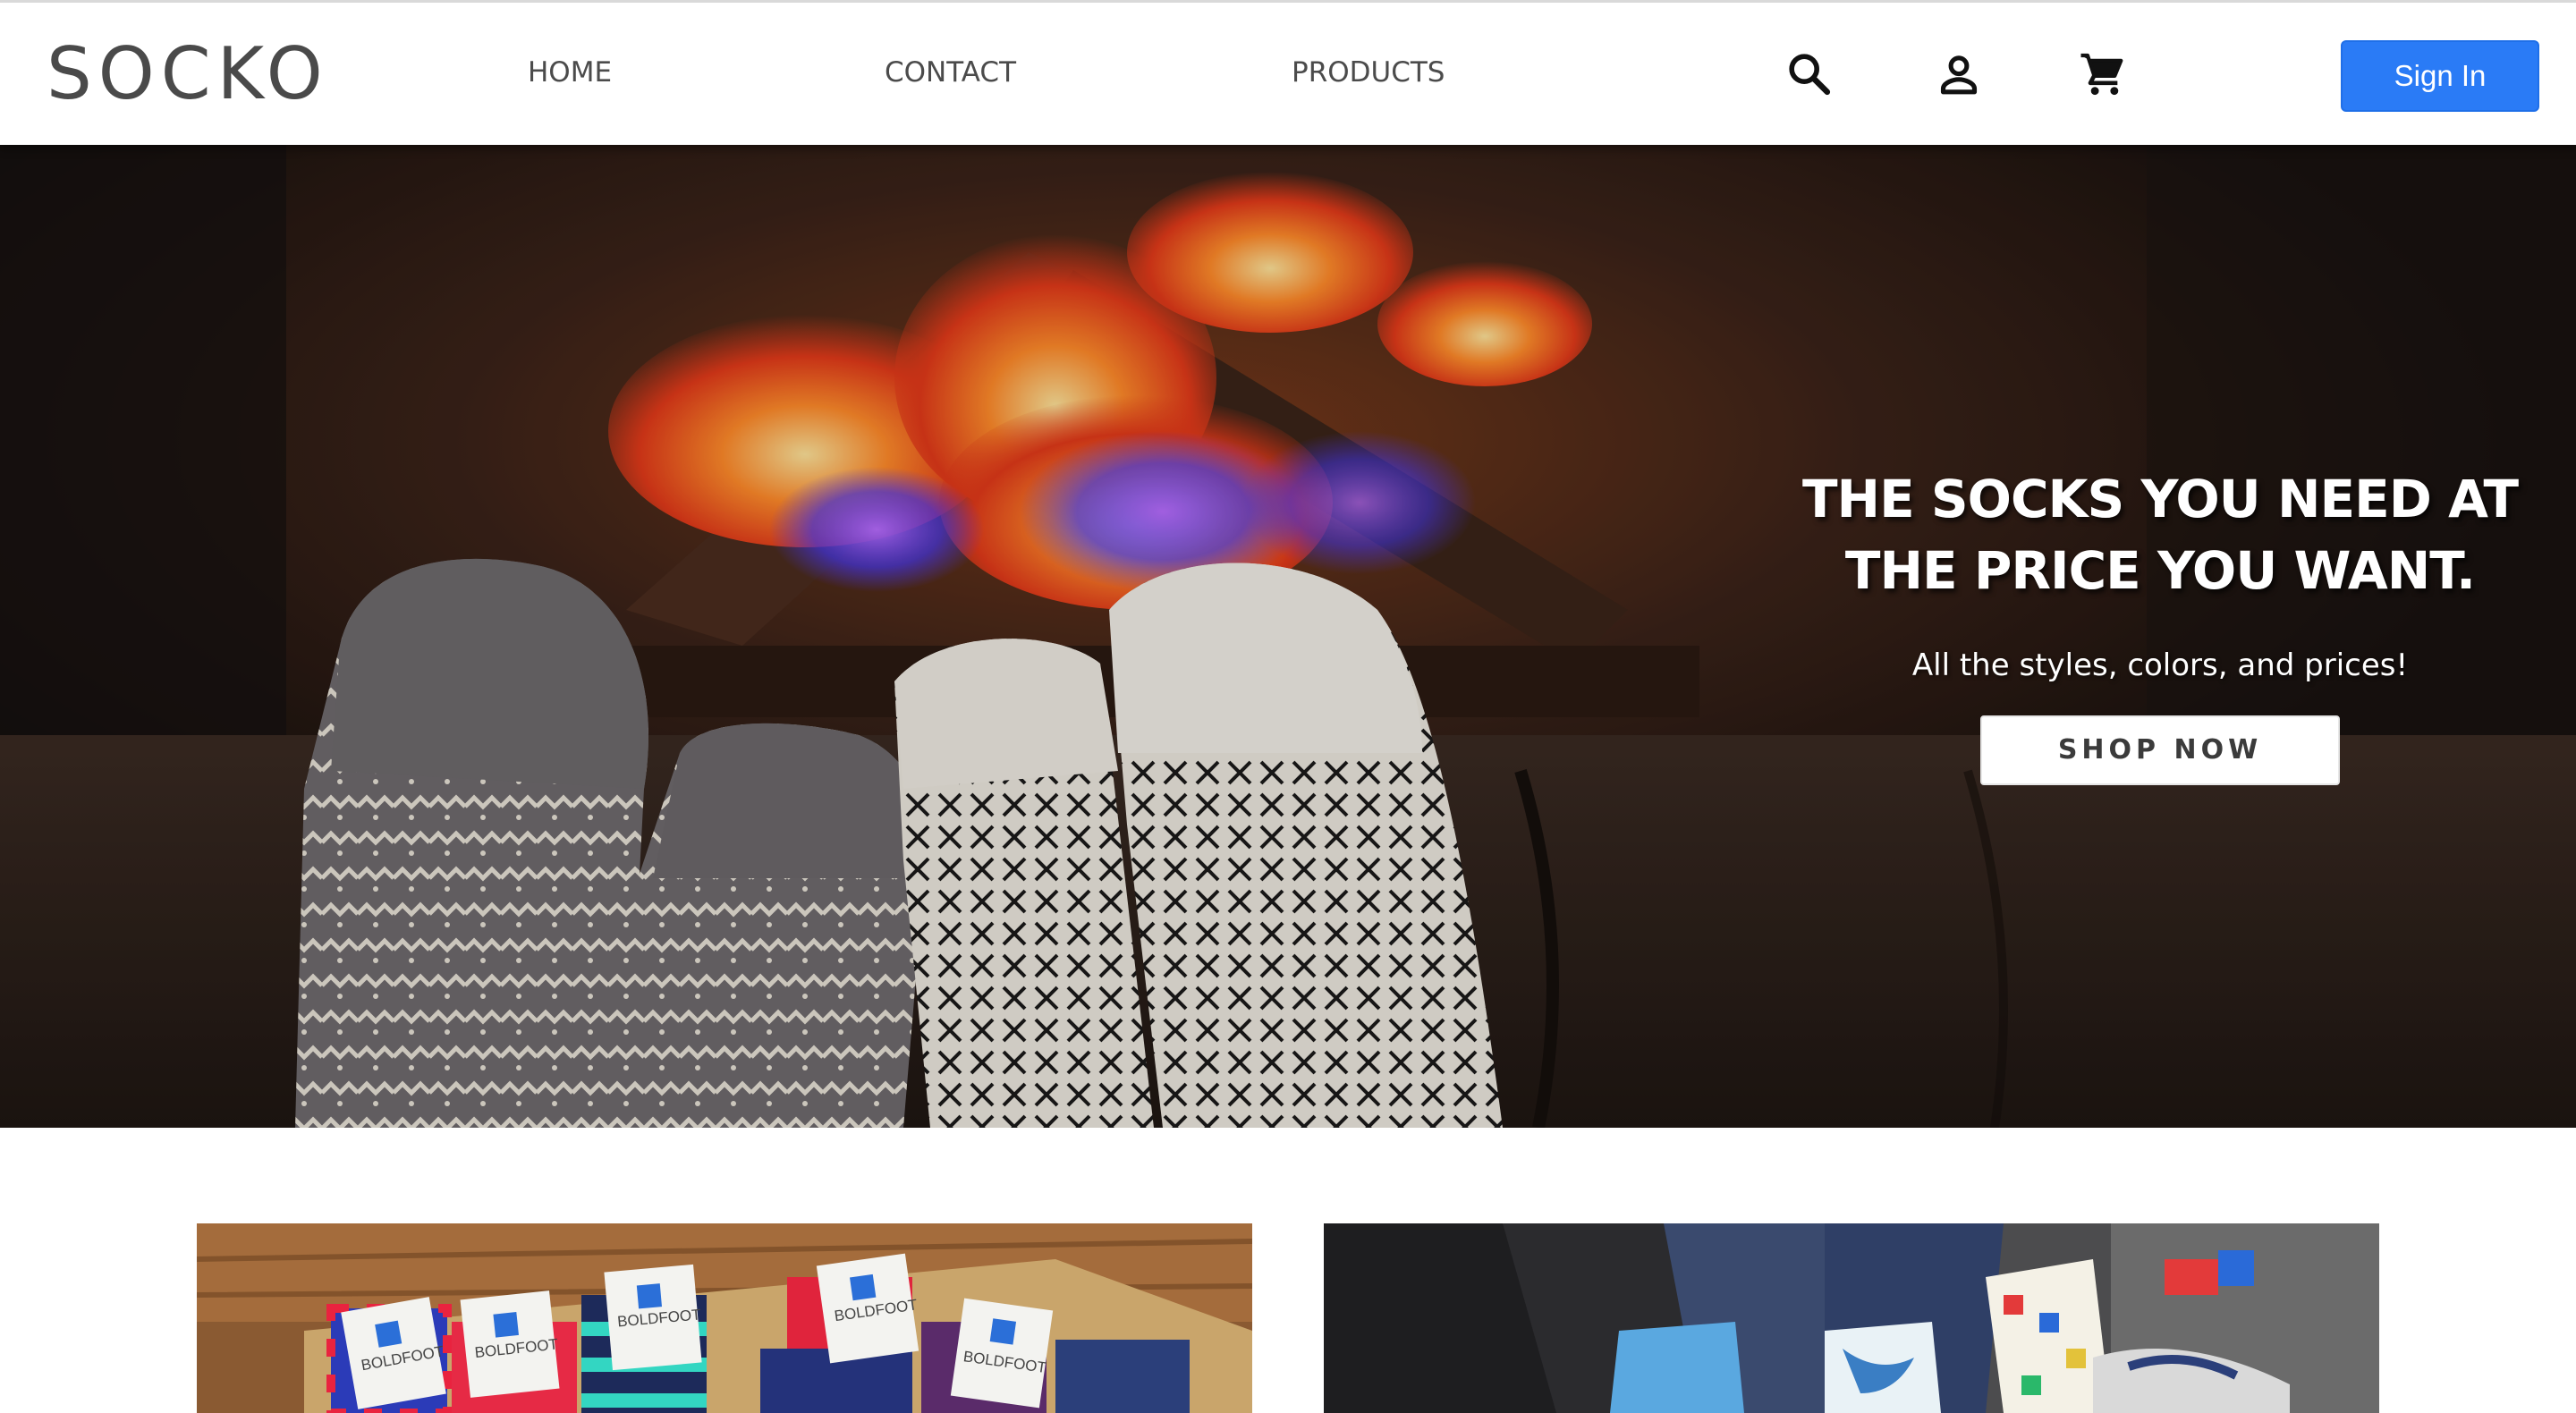 Image resolution: width=2576 pixels, height=1413 pixels. What do you see at coordinates (950, 72) in the screenshot?
I see `nav-contact: CONTACT` at bounding box center [950, 72].